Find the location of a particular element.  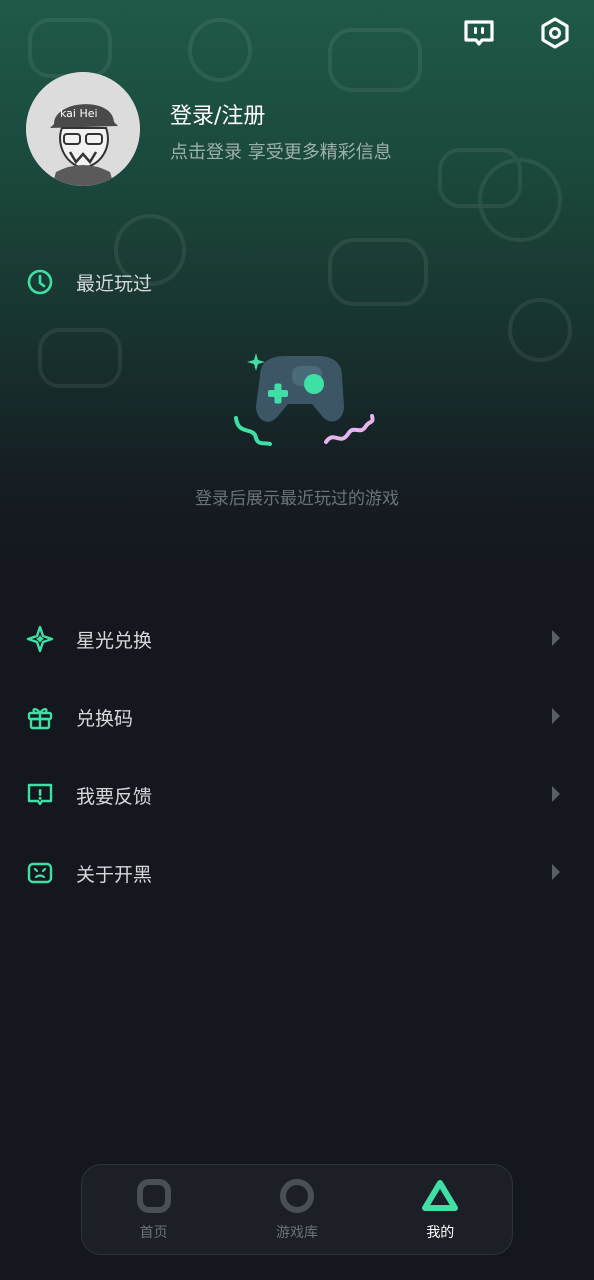

message-button is located at coordinates (479, 33).